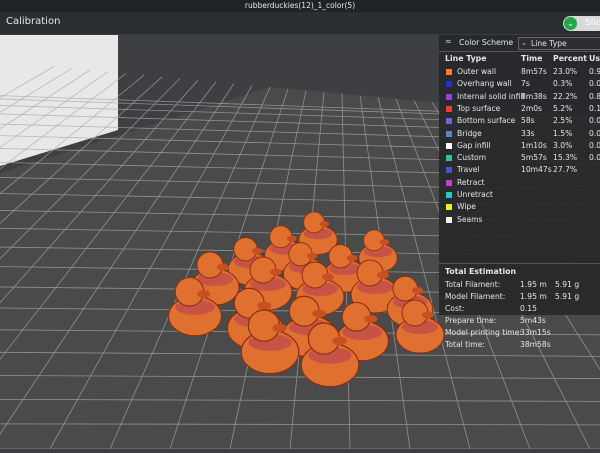 This screenshot has width=600, height=453. I want to click on legend-row: Overhang wall 7s 0.3% 0.0, so click(519, 84).